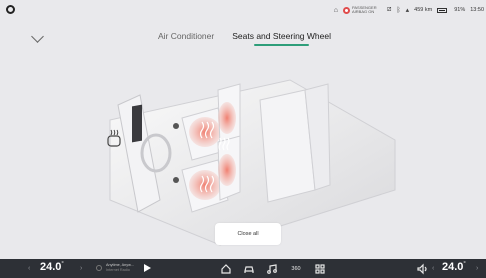 The width and height of the screenshot is (486, 278). Describe the element at coordinates (320, 269) in the screenshot. I see `apps-grid-icon` at that location.